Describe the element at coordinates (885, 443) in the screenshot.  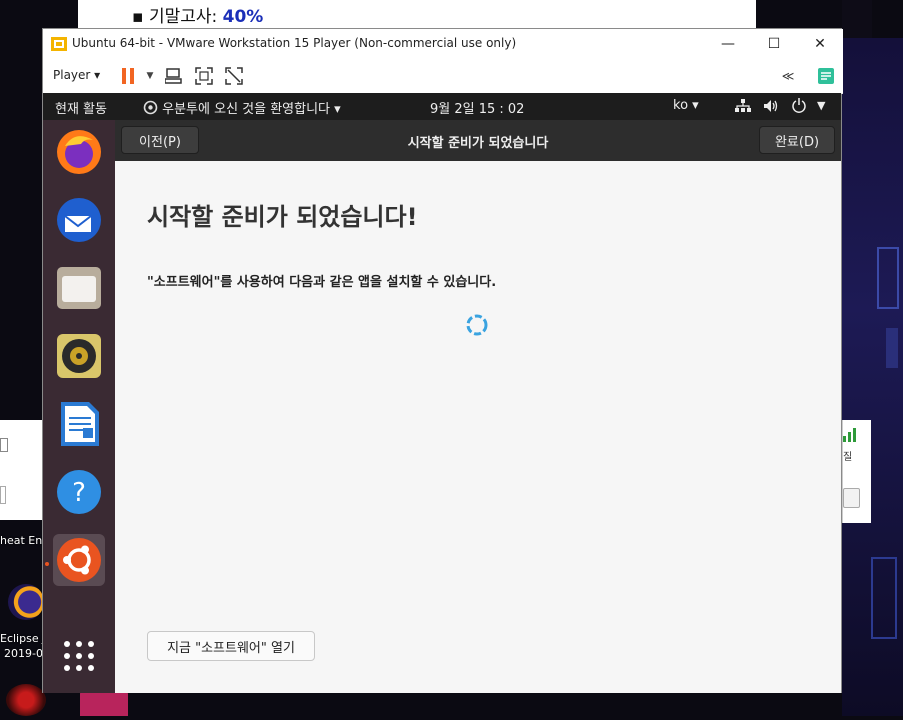
I see `wallpaper-pattern` at that location.